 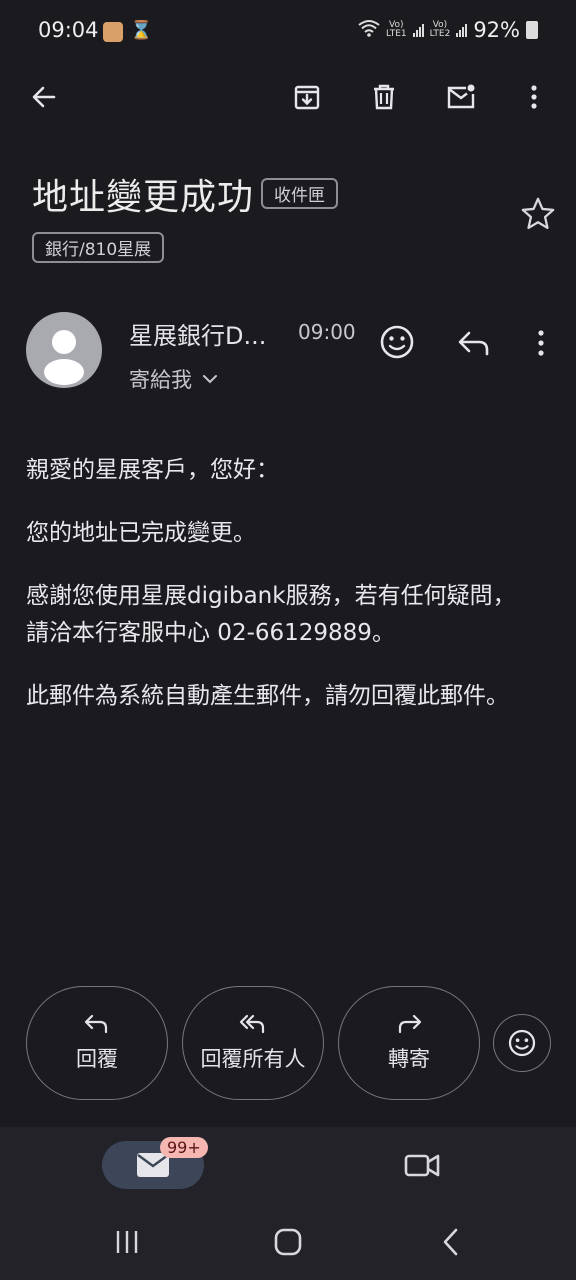 What do you see at coordinates (410, 1024) in the screenshot?
I see `forward-icon` at bounding box center [410, 1024].